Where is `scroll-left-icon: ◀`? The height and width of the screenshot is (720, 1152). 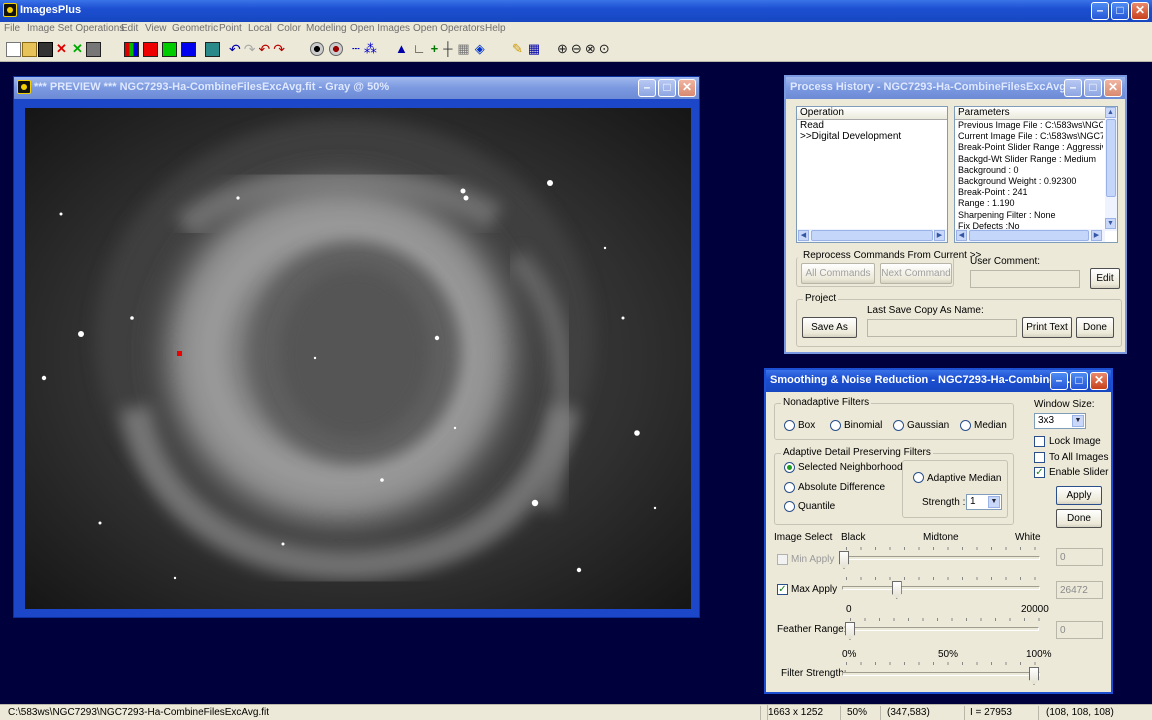
scroll-left-icon: ◀ is located at coordinates (803, 235).